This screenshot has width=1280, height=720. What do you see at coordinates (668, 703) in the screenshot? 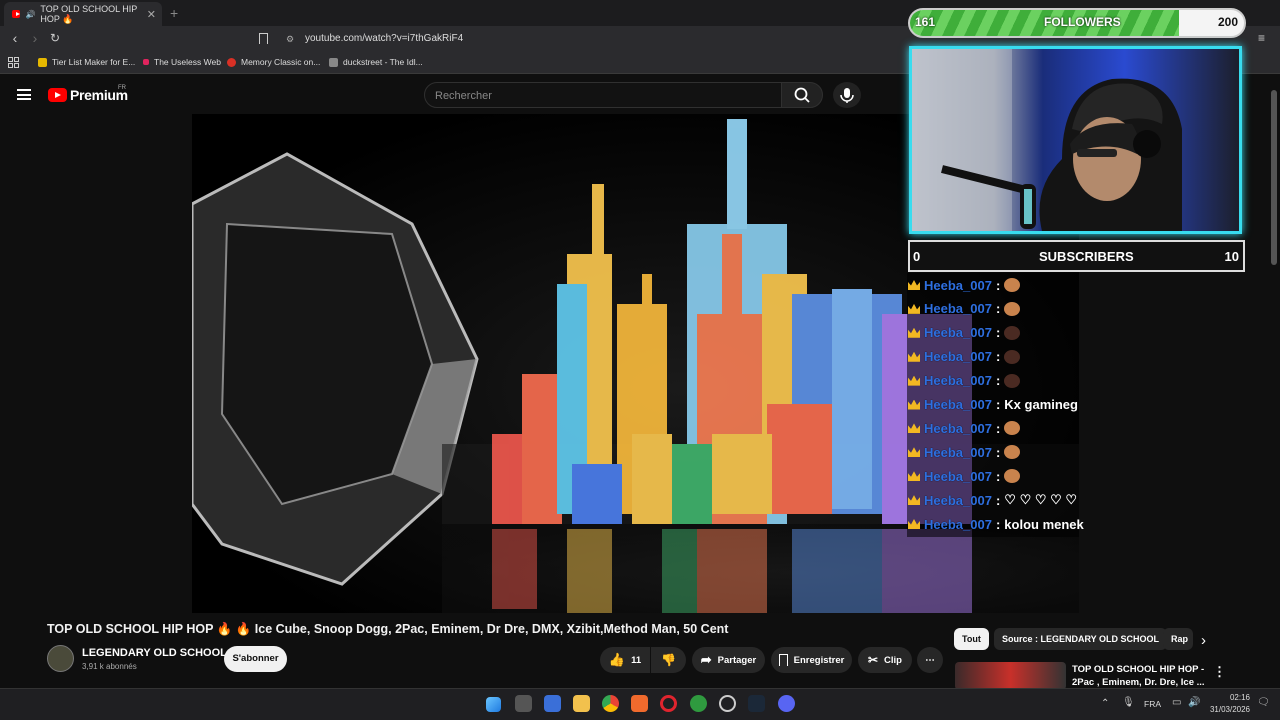
I see `opera-icon` at bounding box center [668, 703].